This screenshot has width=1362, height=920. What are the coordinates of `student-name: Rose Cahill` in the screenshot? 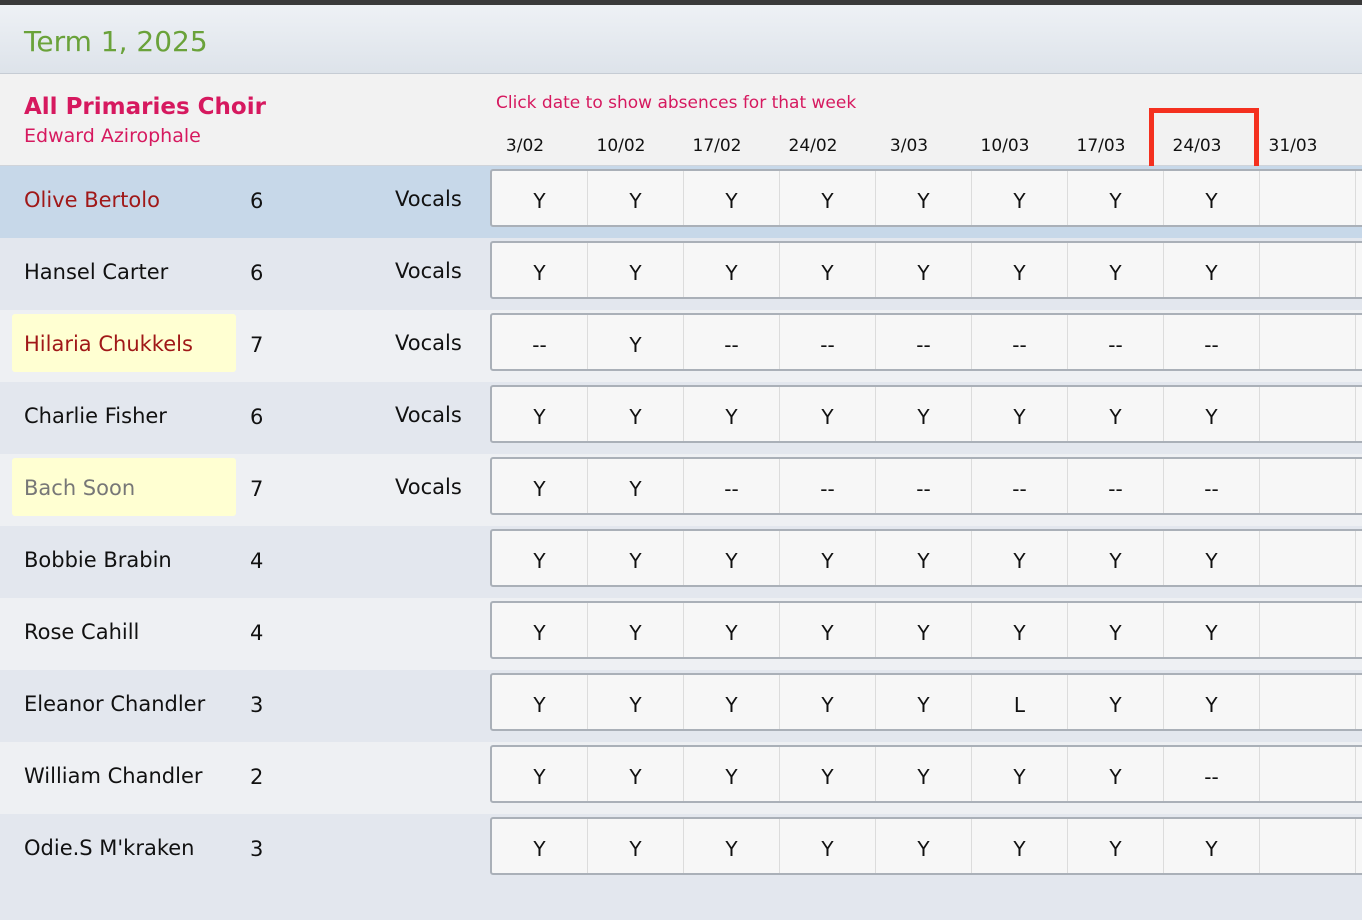 It's located at (81, 632).